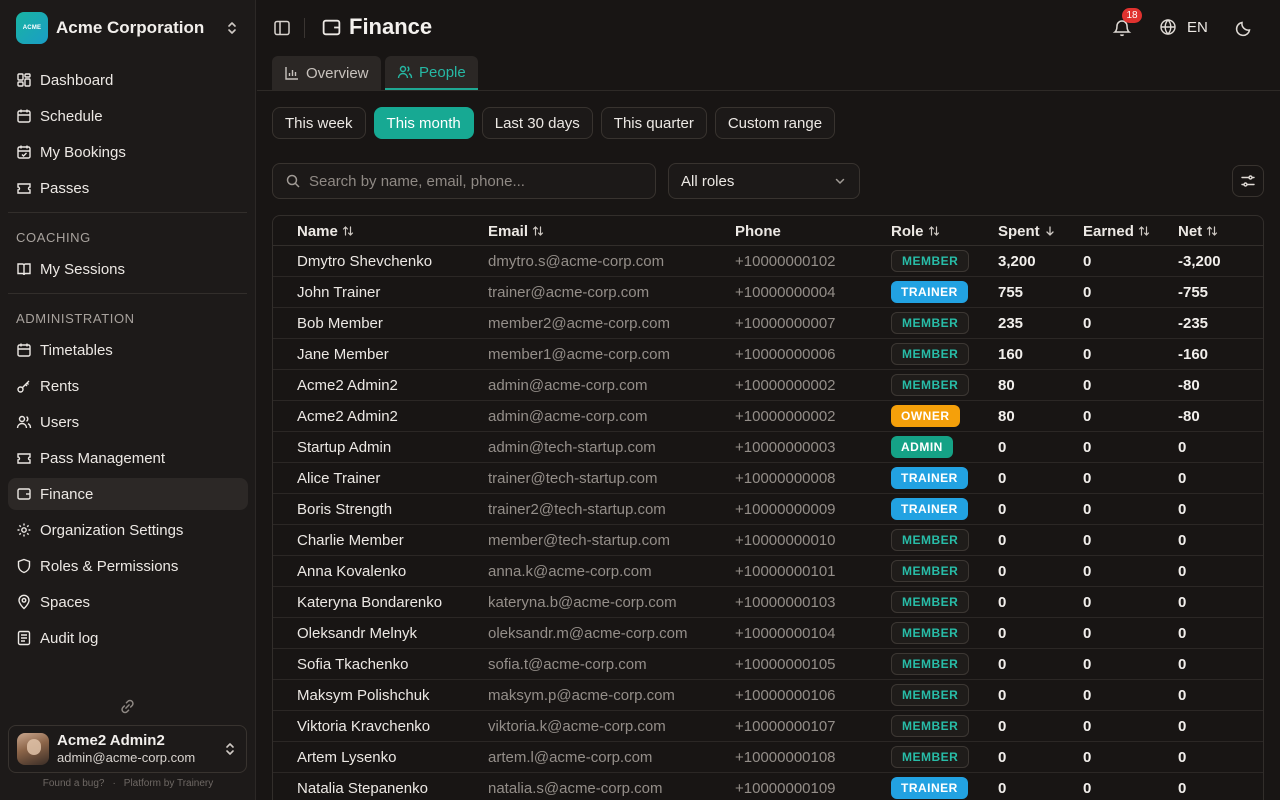  I want to click on column-header-spent: Spent, so click(1027, 231).